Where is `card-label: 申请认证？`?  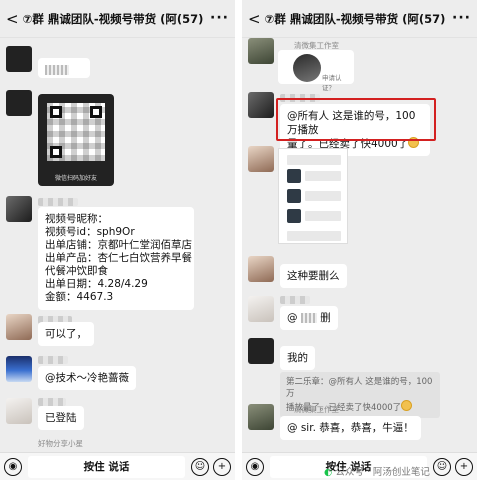
card-label: 申请认证？ is located at coordinates (332, 83).